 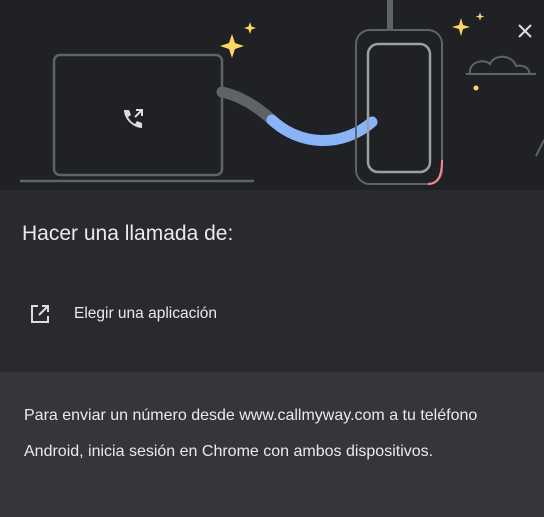 I want to click on cloud-icon, so click(x=499, y=65).